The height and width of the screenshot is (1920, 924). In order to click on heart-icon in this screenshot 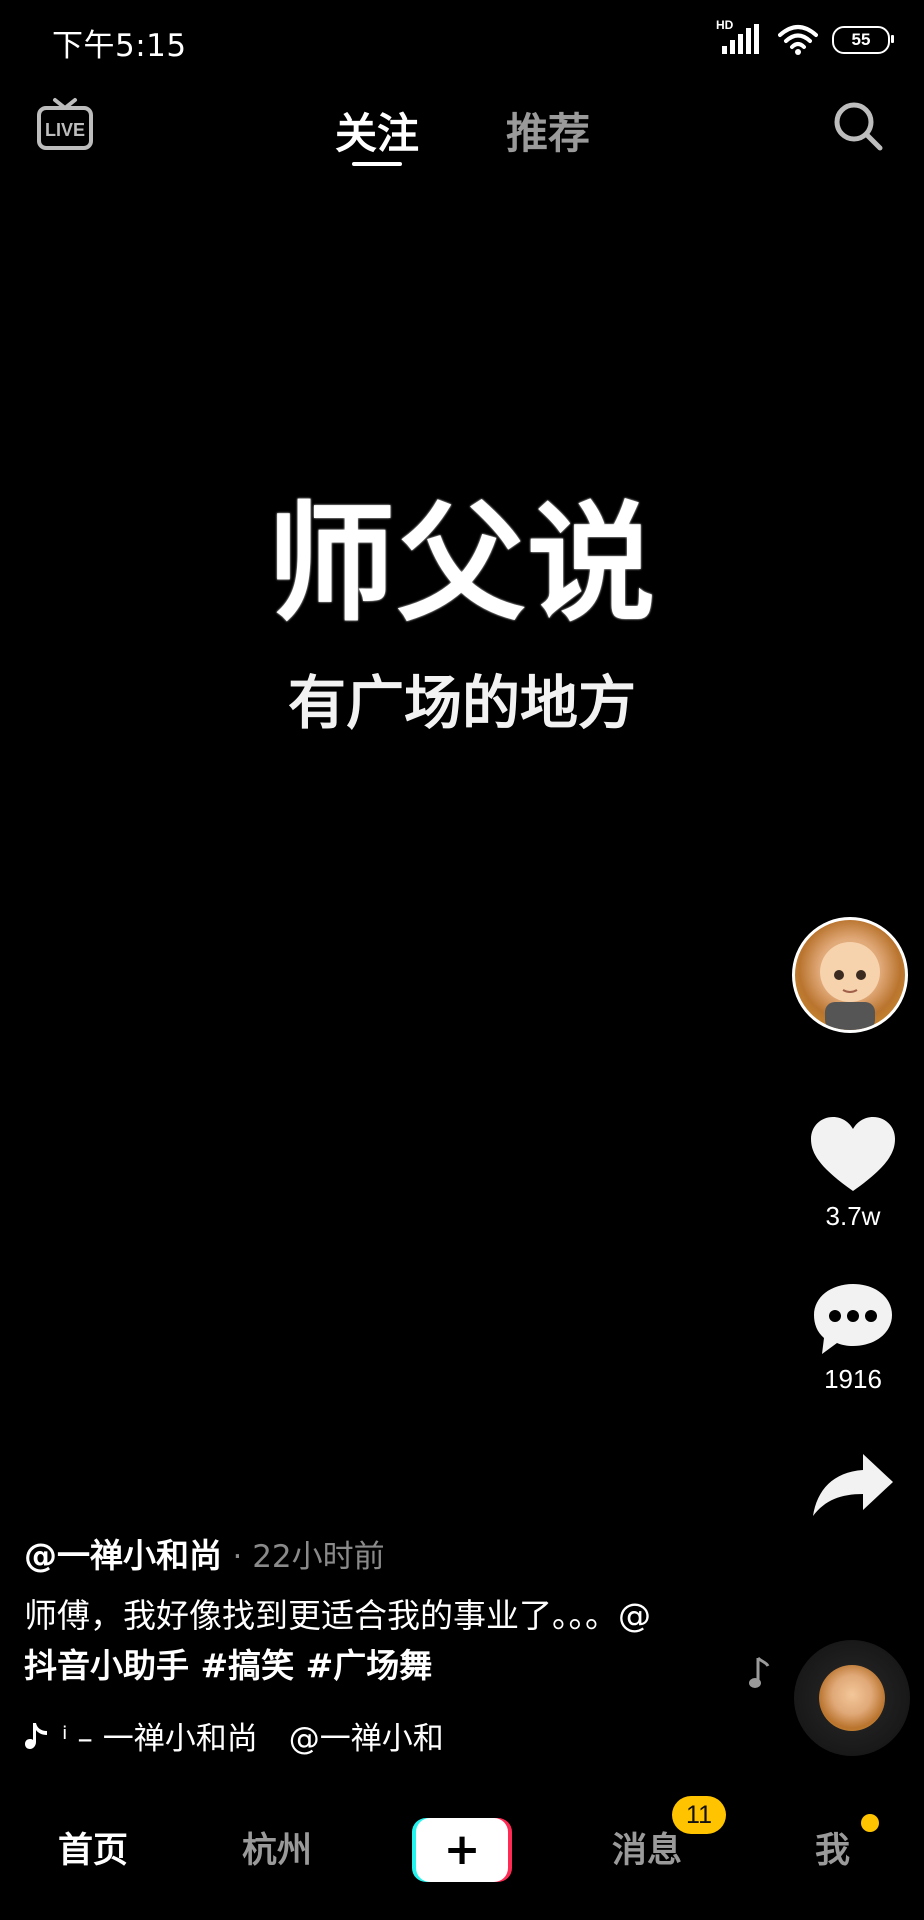, I will do `click(853, 1154)`.